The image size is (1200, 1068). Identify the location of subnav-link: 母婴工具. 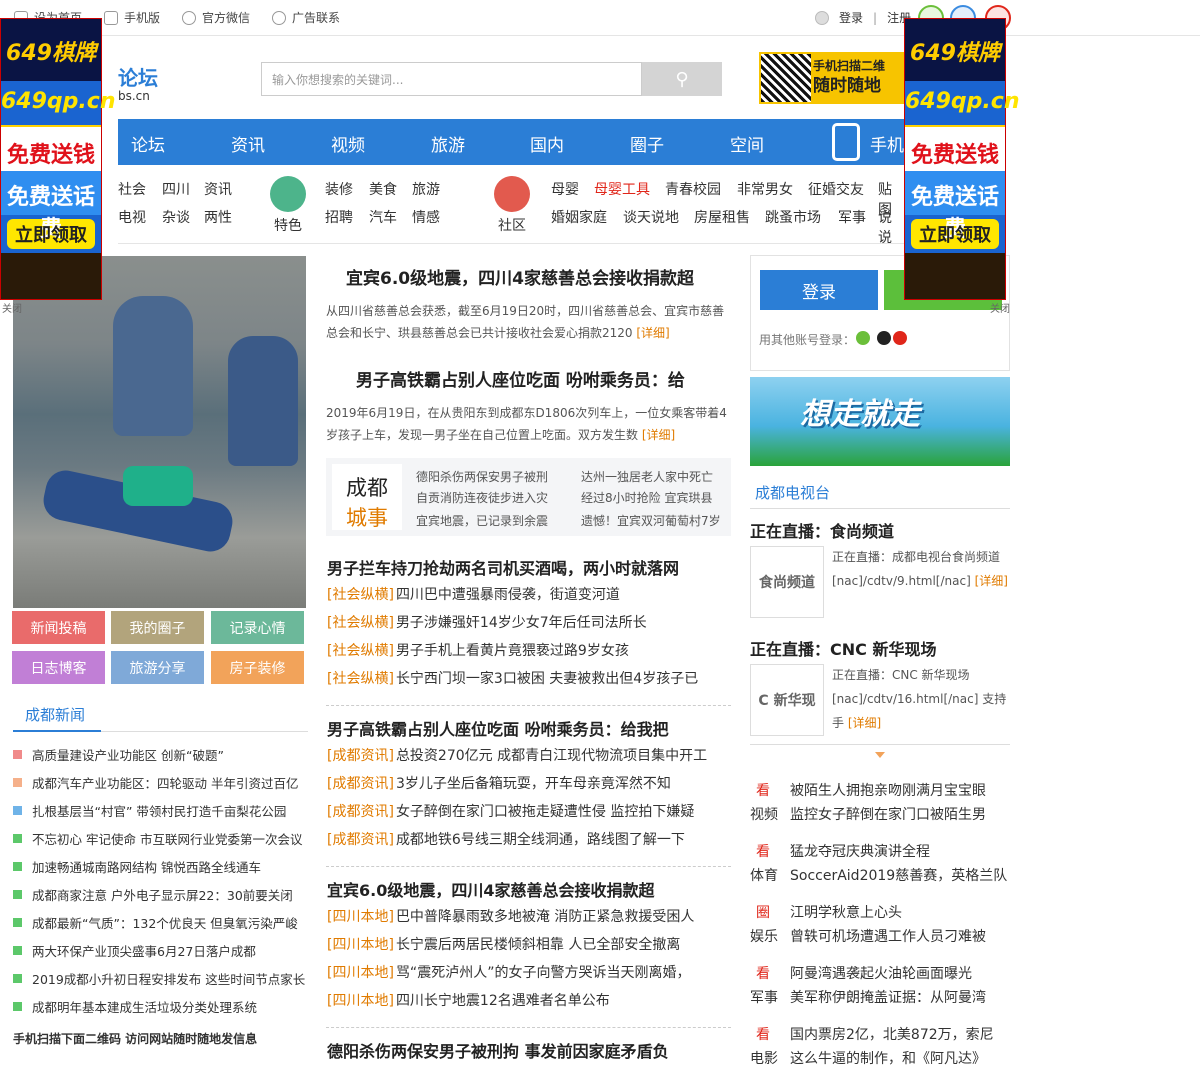
(622, 189).